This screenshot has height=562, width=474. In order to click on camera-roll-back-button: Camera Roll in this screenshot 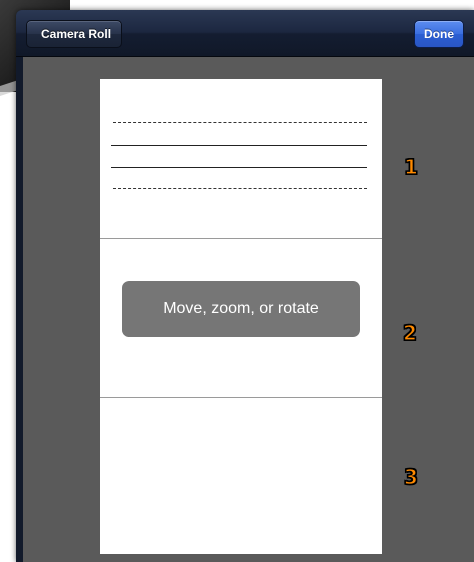, I will do `click(74, 34)`.